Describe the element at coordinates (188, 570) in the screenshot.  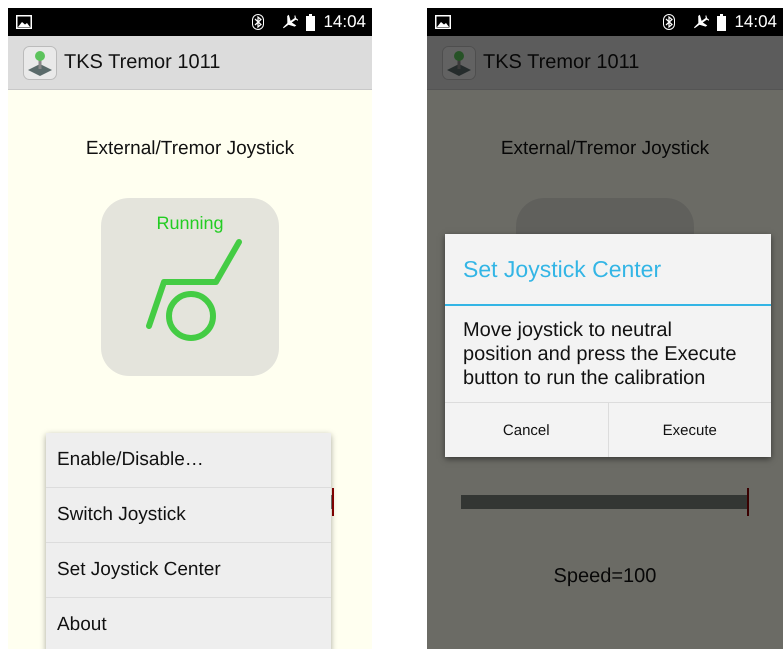
I see `menu-item: Set Joystick Center` at that location.